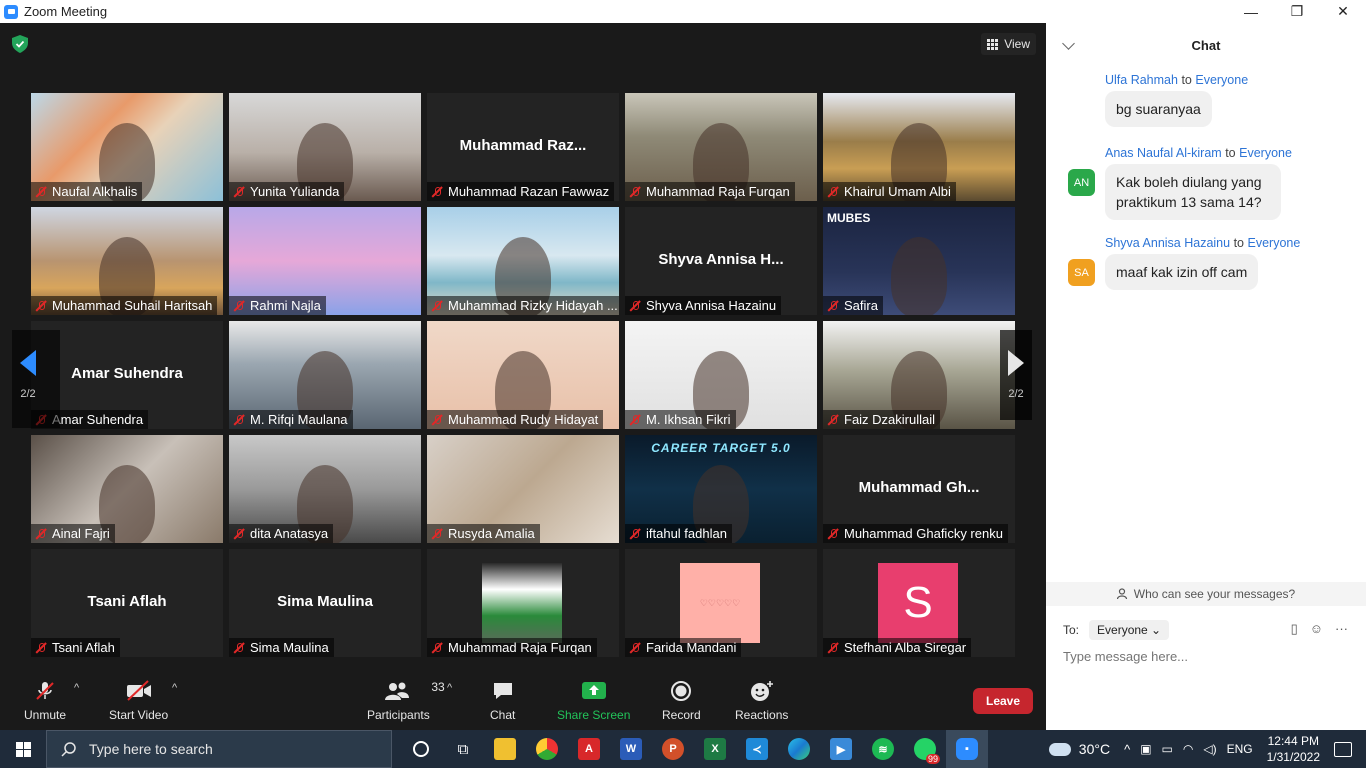 This screenshot has height=768, width=1366. Describe the element at coordinates (1129, 630) in the screenshot. I see `recipient-select: Everyone ⌄` at that location.